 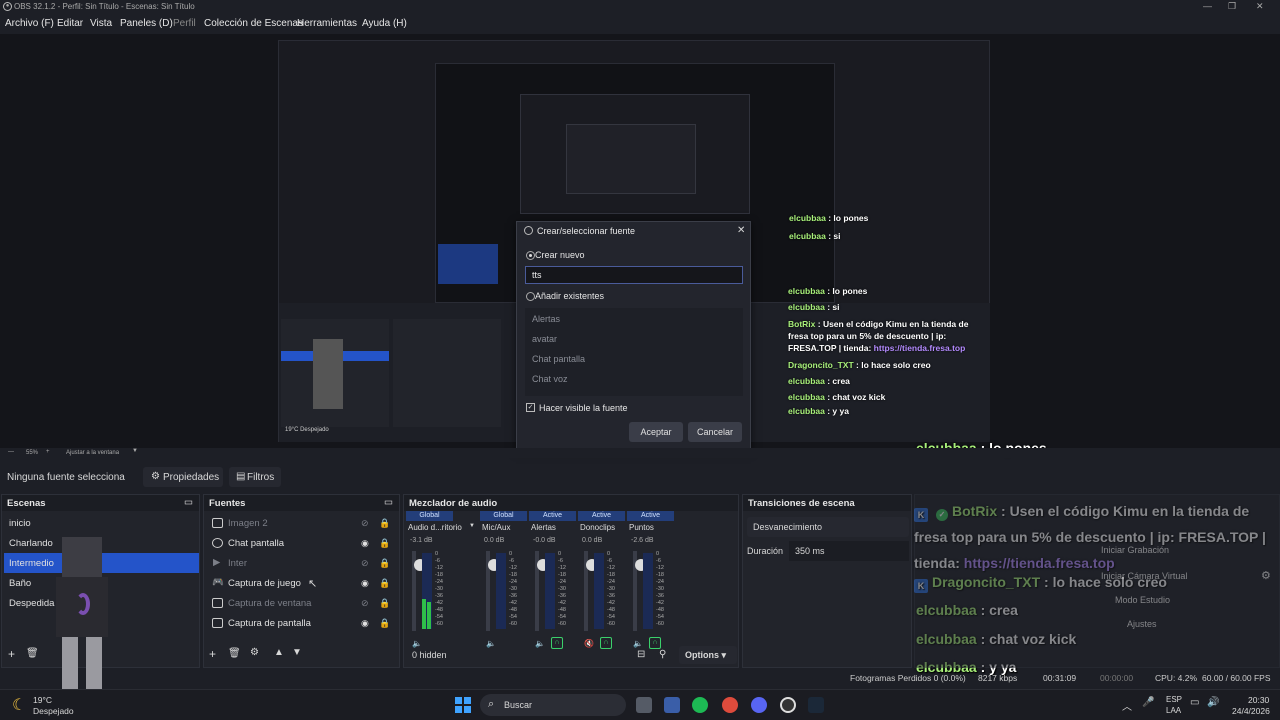 I want to click on source-item: Captura de pantalla ◉ 🔒, so click(x=301, y=624).